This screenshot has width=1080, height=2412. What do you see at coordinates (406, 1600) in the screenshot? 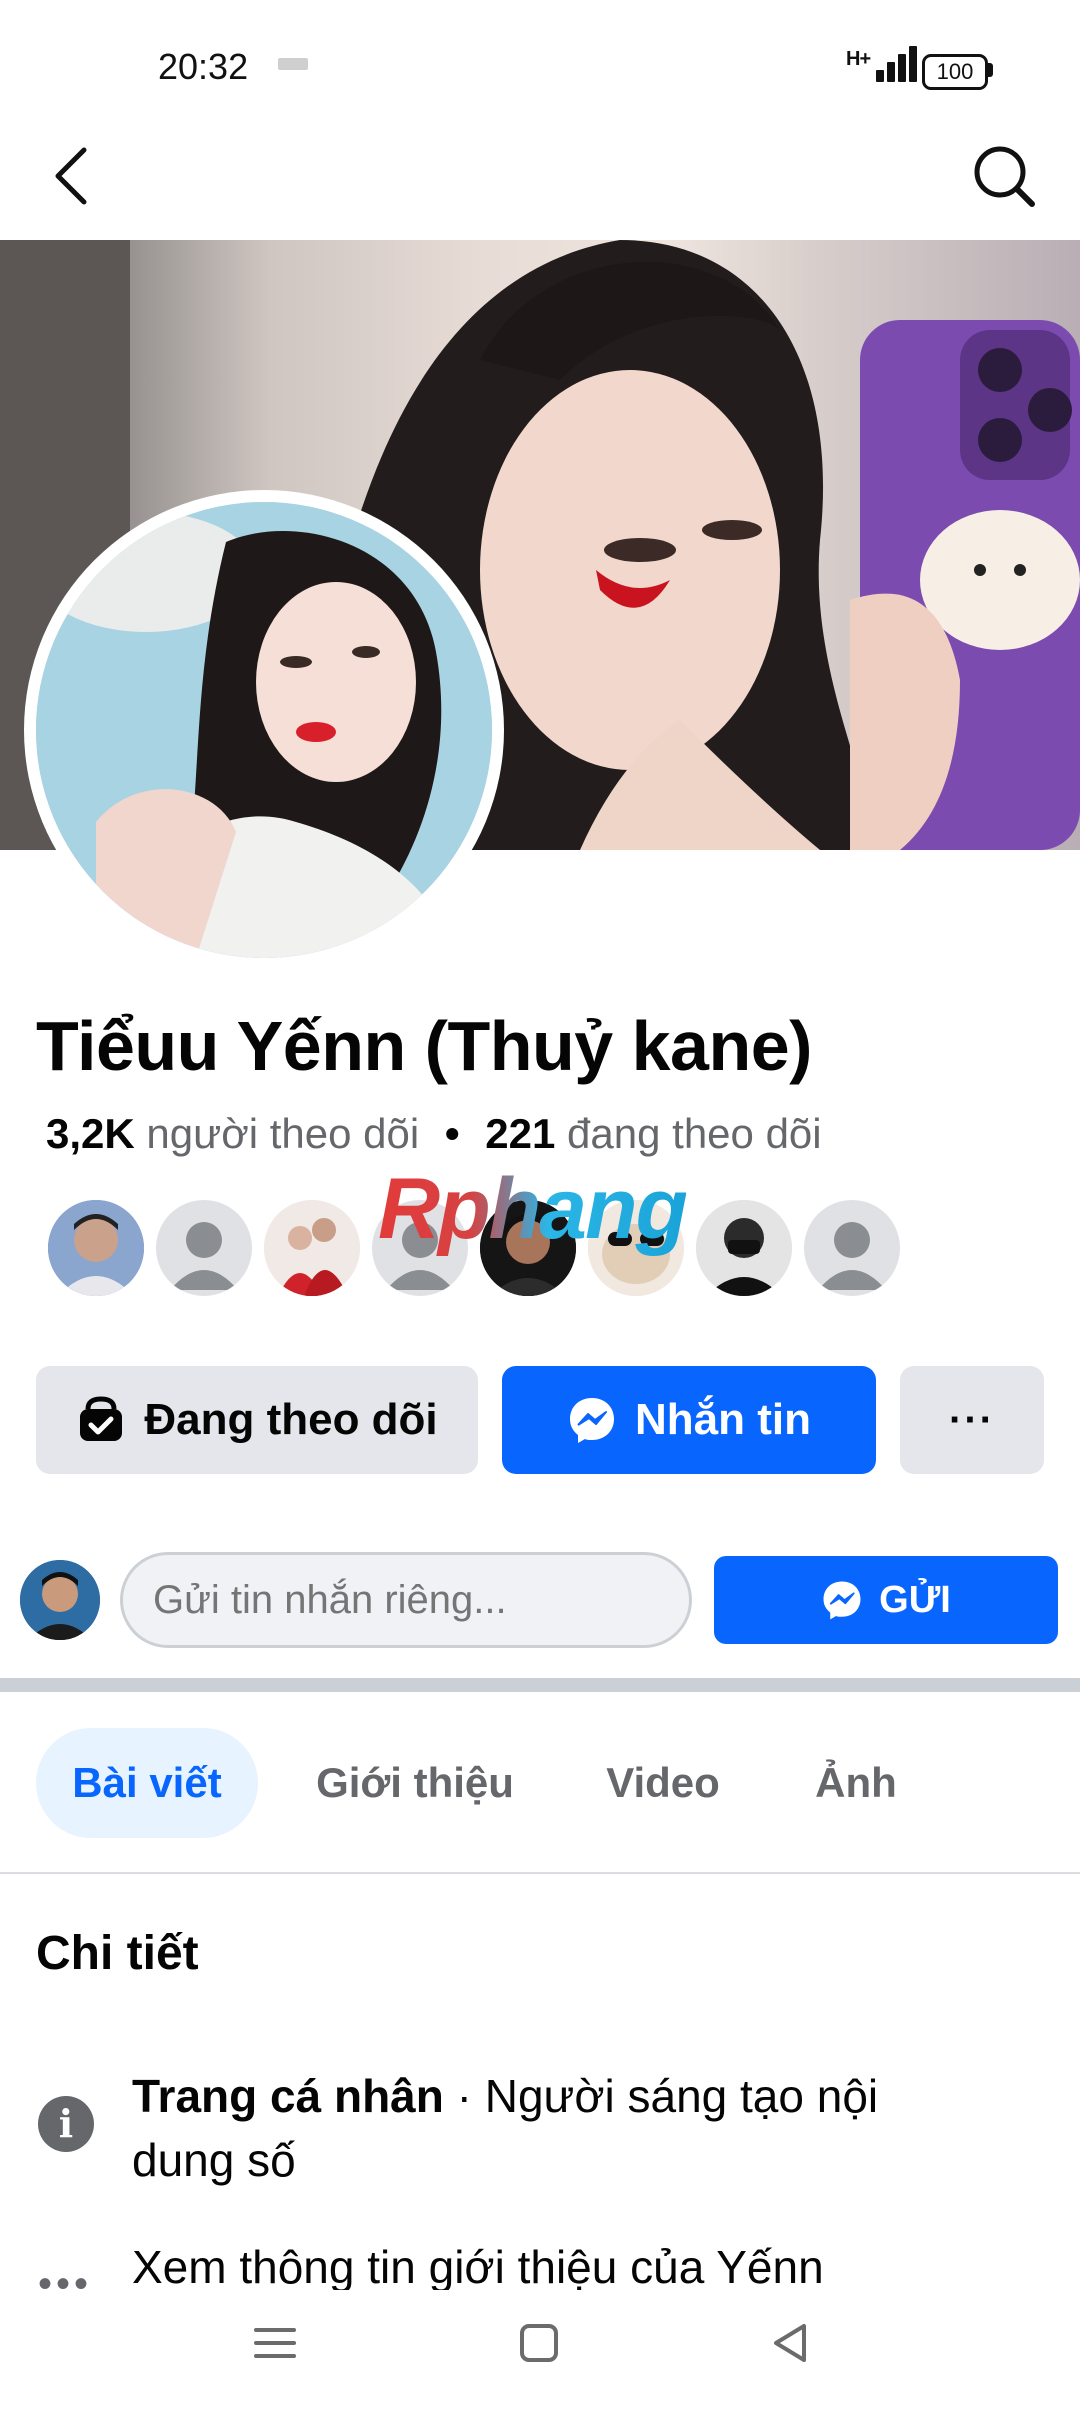
I see `private-message-input` at bounding box center [406, 1600].